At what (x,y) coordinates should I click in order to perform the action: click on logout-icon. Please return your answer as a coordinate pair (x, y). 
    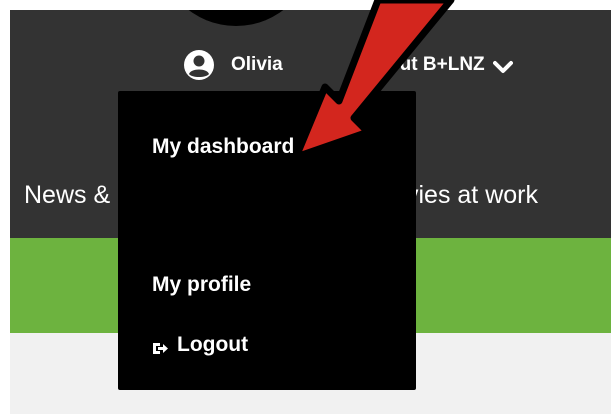
    Looking at the image, I should click on (160, 346).